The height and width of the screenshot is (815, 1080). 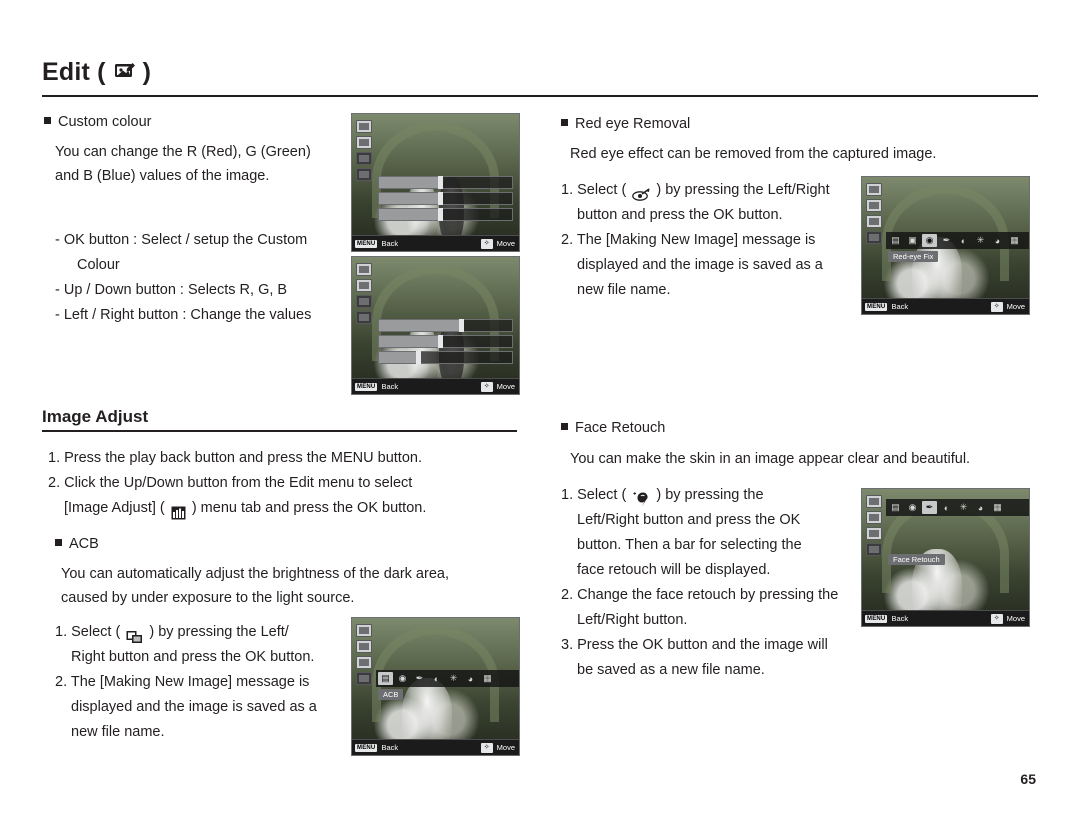 What do you see at coordinates (613, 428) in the screenshot?
I see `heading-face-retouch: Face Retouch` at bounding box center [613, 428].